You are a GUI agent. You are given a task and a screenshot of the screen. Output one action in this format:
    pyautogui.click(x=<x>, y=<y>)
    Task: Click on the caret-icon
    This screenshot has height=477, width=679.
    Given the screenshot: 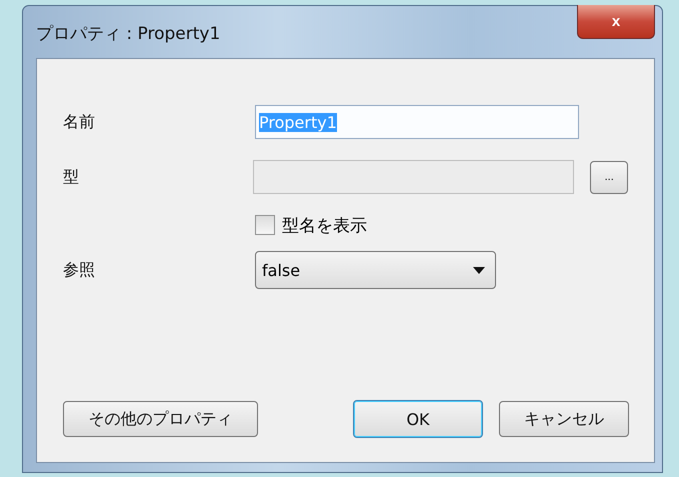 What is the action you would take?
    pyautogui.click(x=479, y=270)
    